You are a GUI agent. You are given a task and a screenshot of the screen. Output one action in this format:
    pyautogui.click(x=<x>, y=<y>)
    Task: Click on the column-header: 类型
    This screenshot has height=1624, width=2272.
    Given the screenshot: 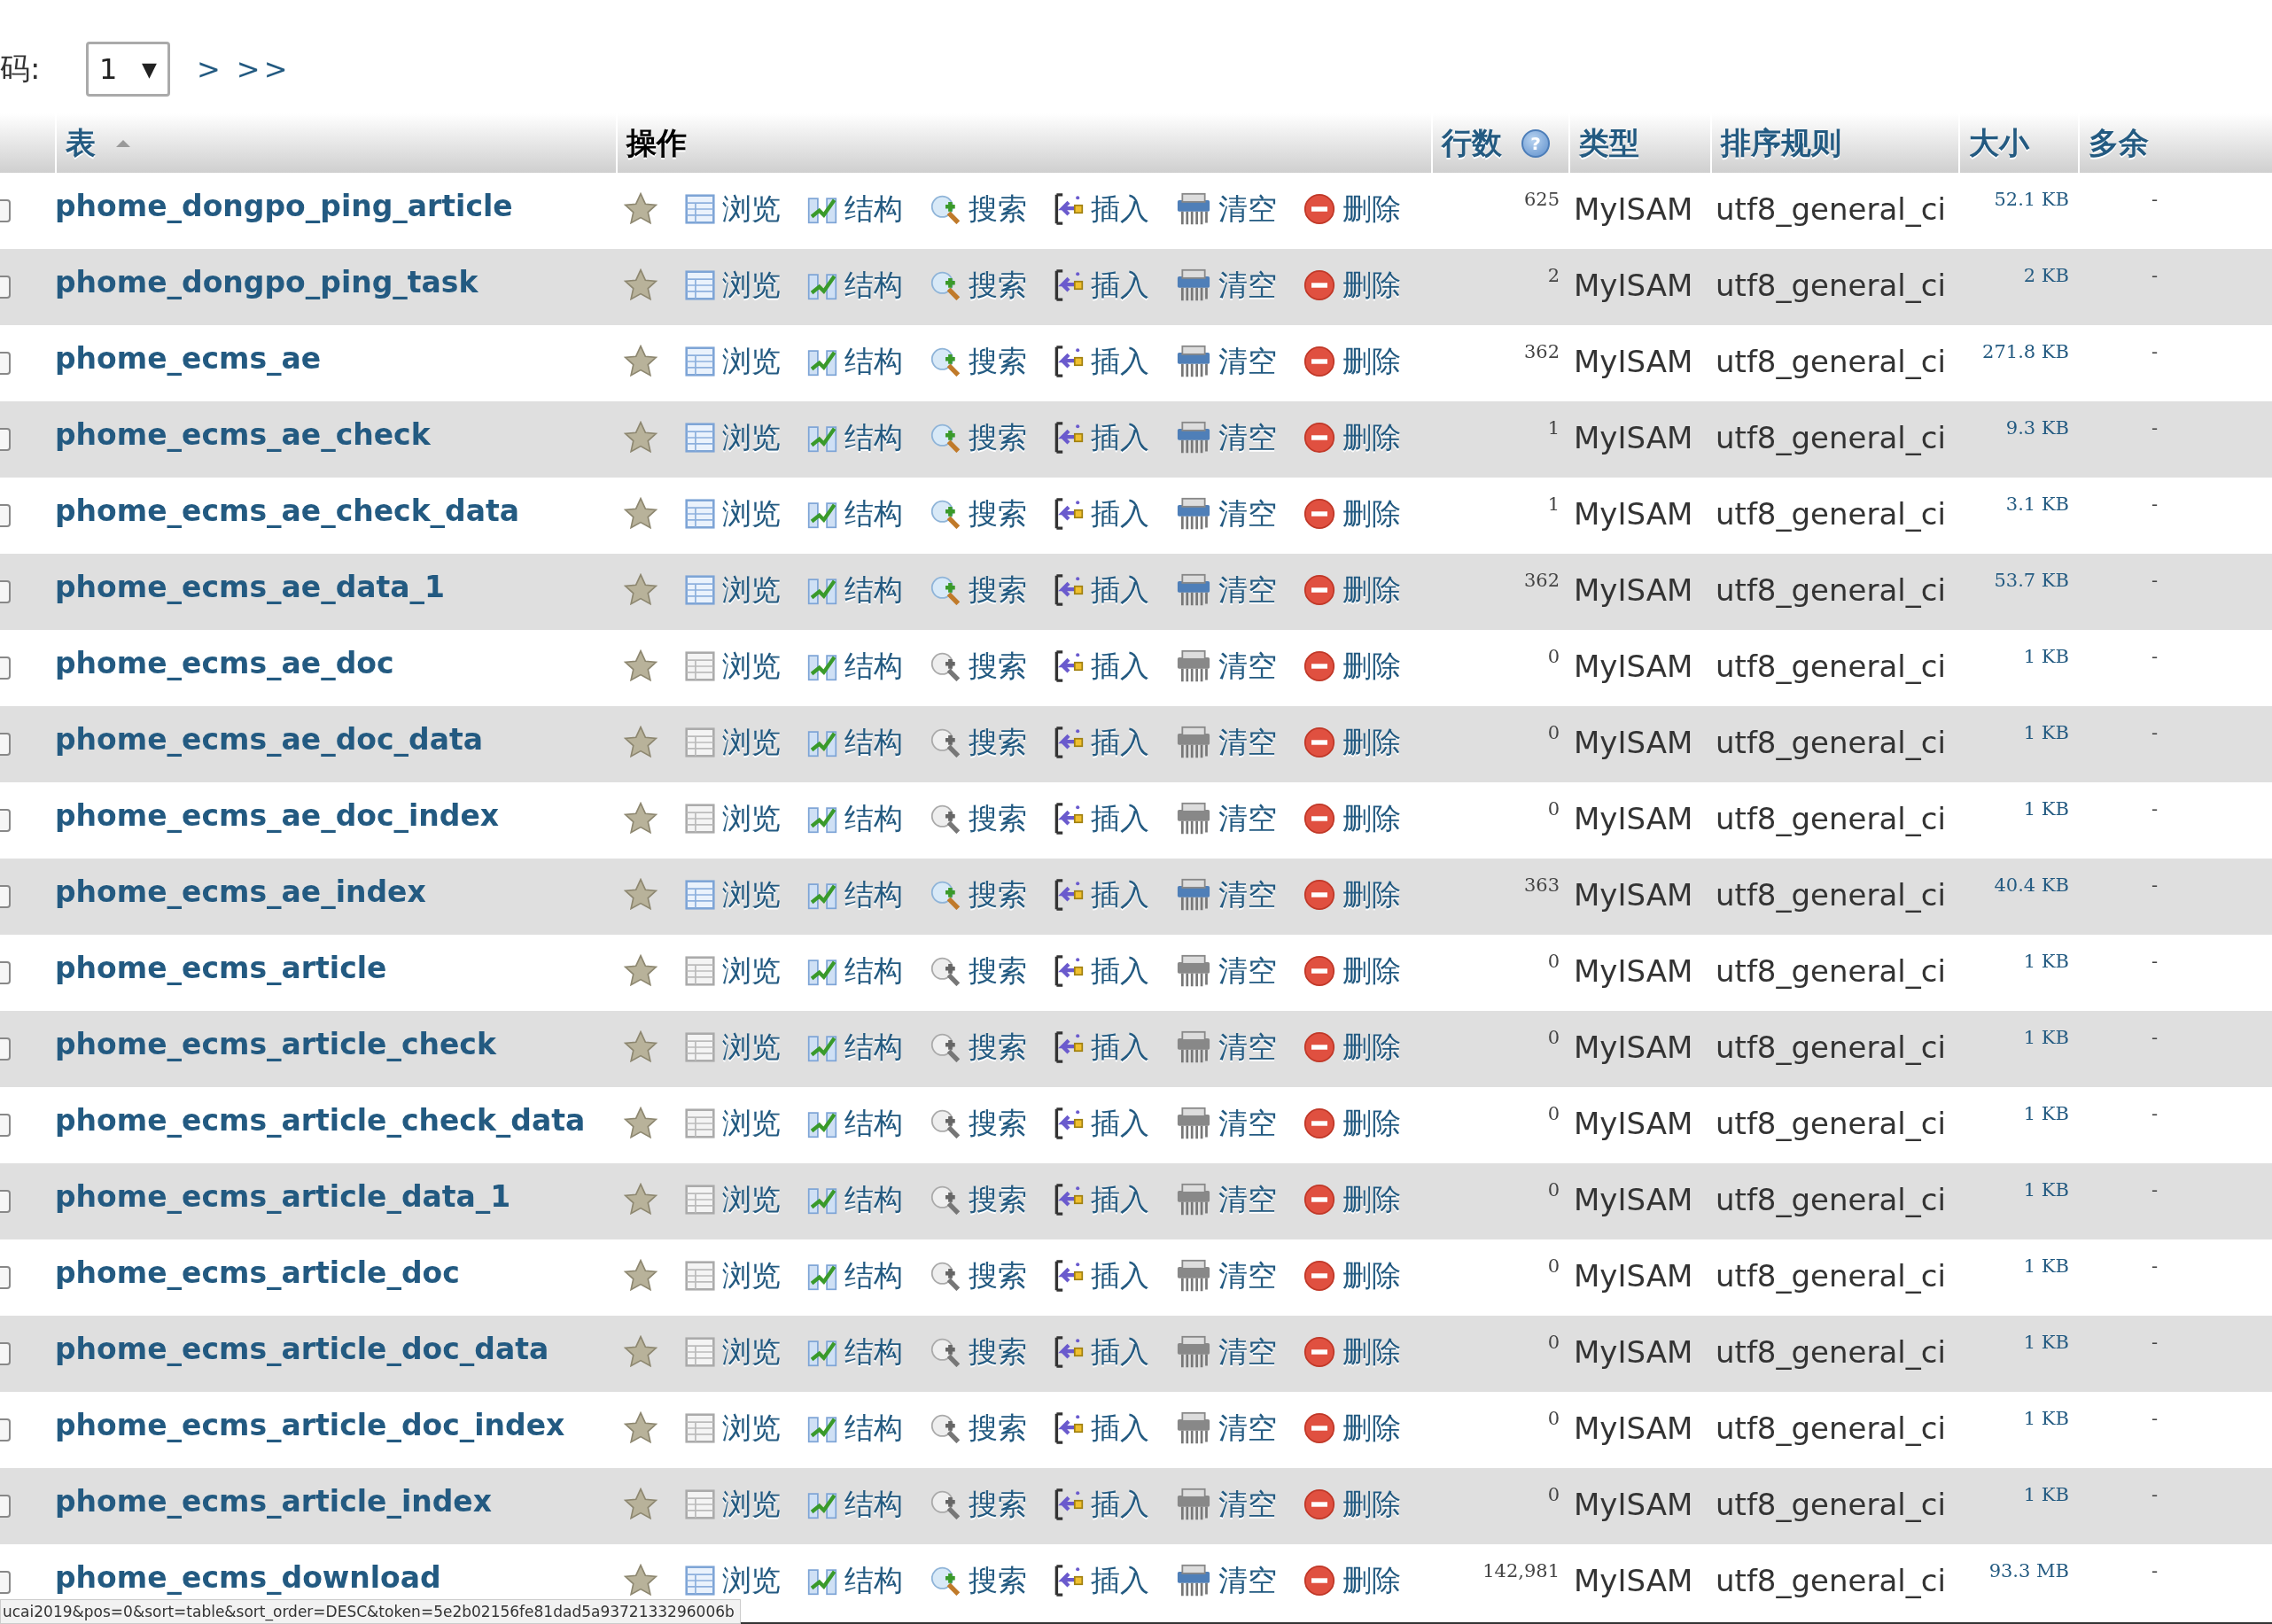 What is the action you would take?
    pyautogui.click(x=1609, y=143)
    